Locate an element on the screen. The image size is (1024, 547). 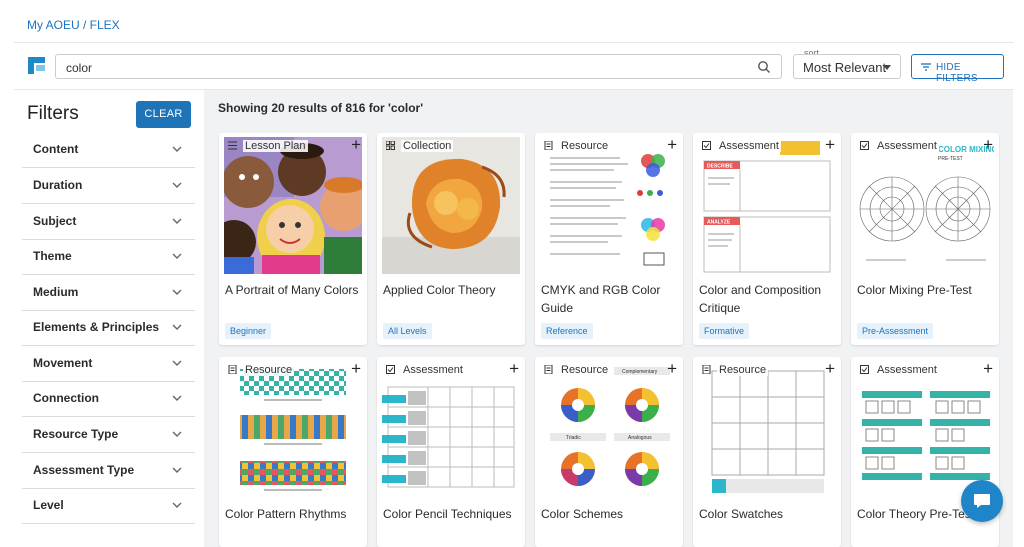
result-card: Assessment + Color Pencil Techniques is located at coordinates (451, 452).